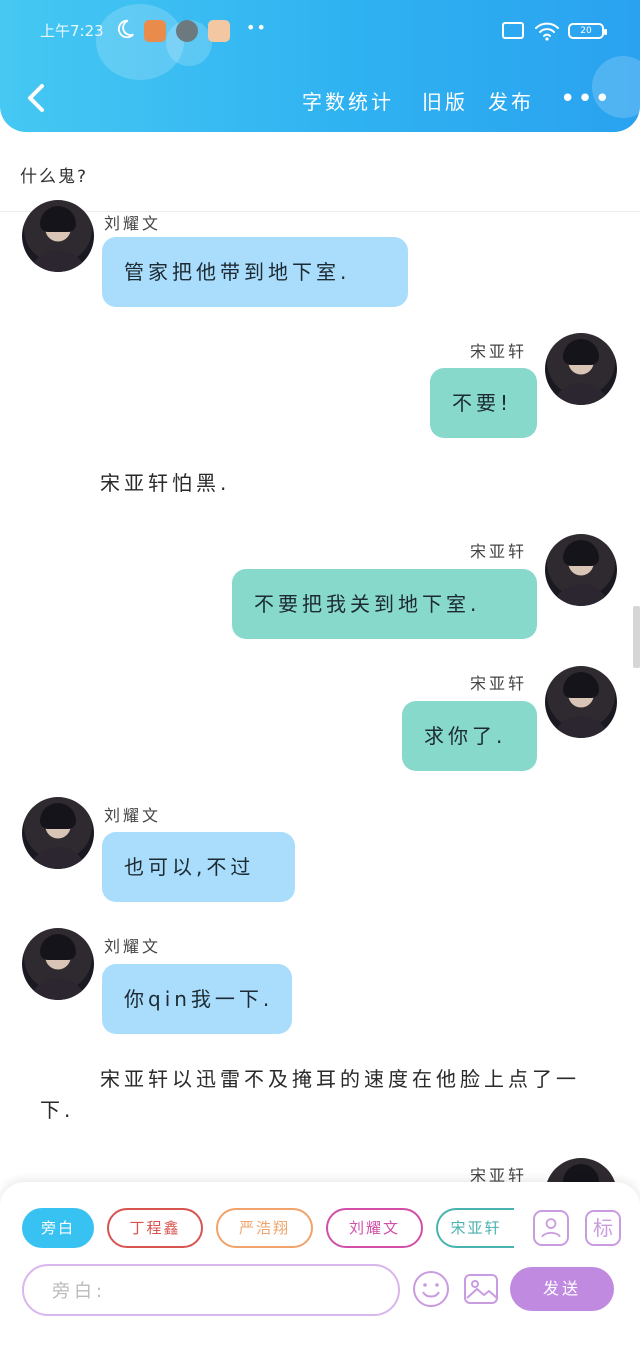 The image size is (640, 1351). What do you see at coordinates (320, 483) in the screenshot?
I see `narration-text: 宋亚轩怕黑.` at bounding box center [320, 483].